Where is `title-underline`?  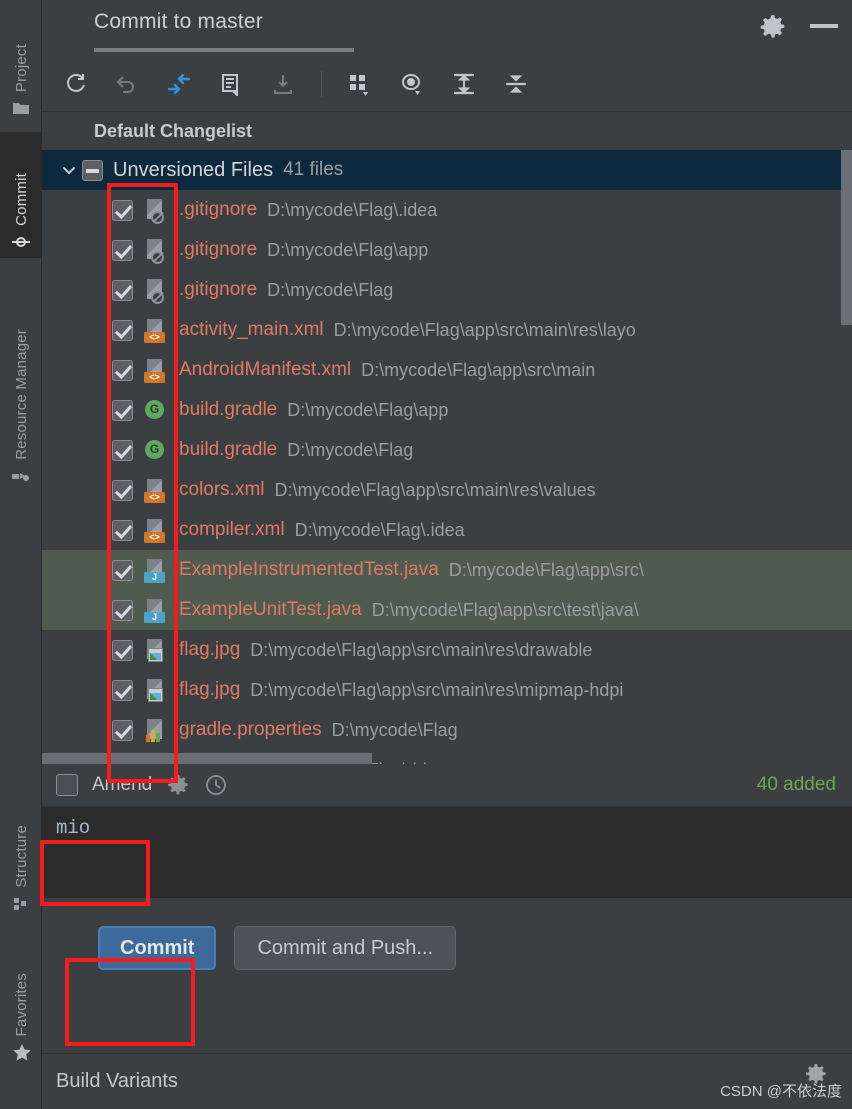 title-underline is located at coordinates (224, 50).